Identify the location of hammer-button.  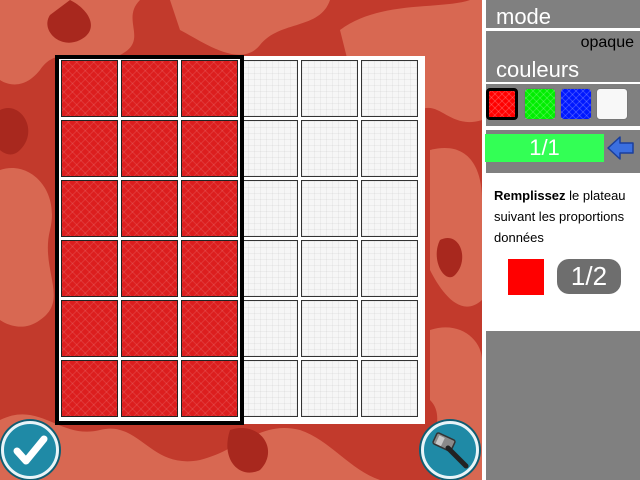
(450, 450).